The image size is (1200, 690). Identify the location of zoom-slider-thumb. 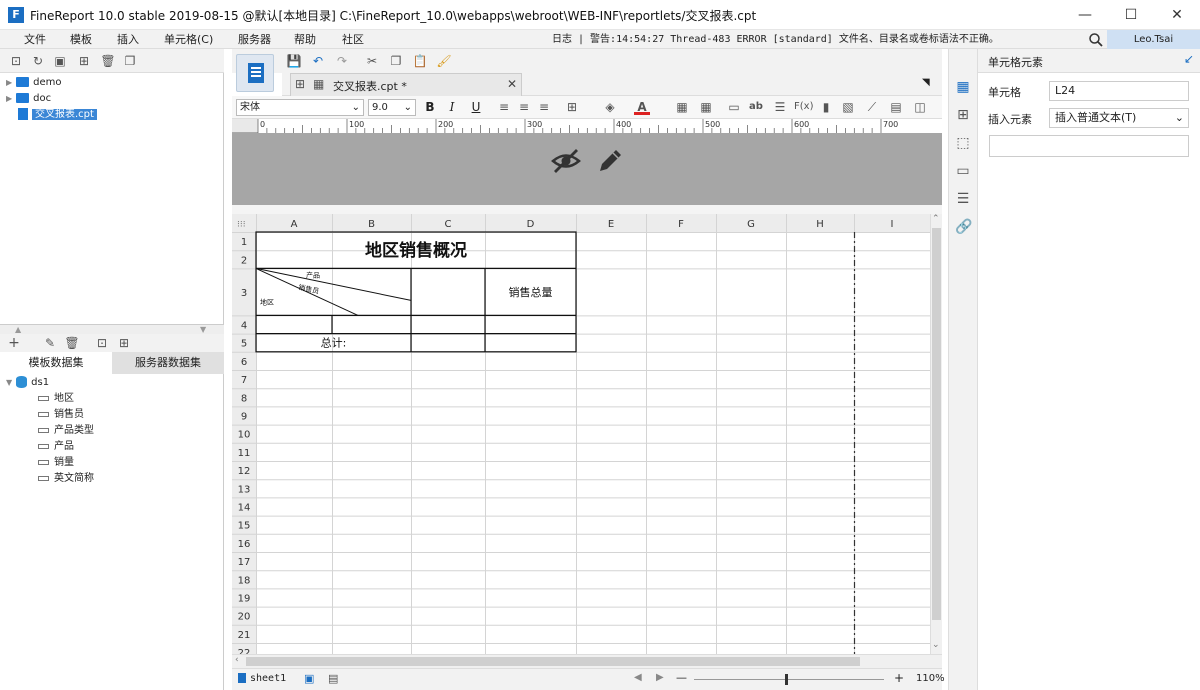
(786, 679).